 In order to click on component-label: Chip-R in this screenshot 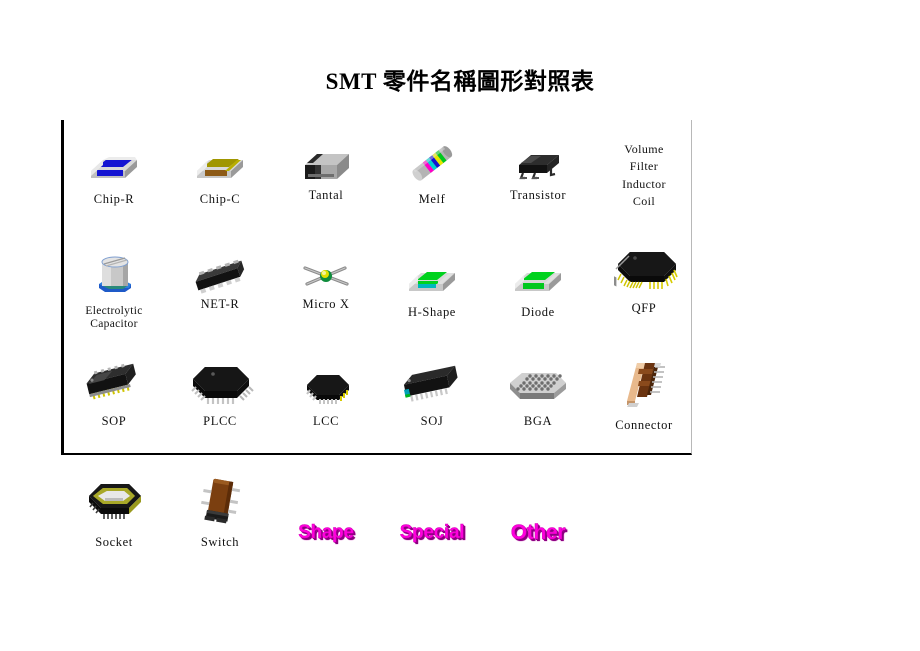, I will do `click(114, 199)`.